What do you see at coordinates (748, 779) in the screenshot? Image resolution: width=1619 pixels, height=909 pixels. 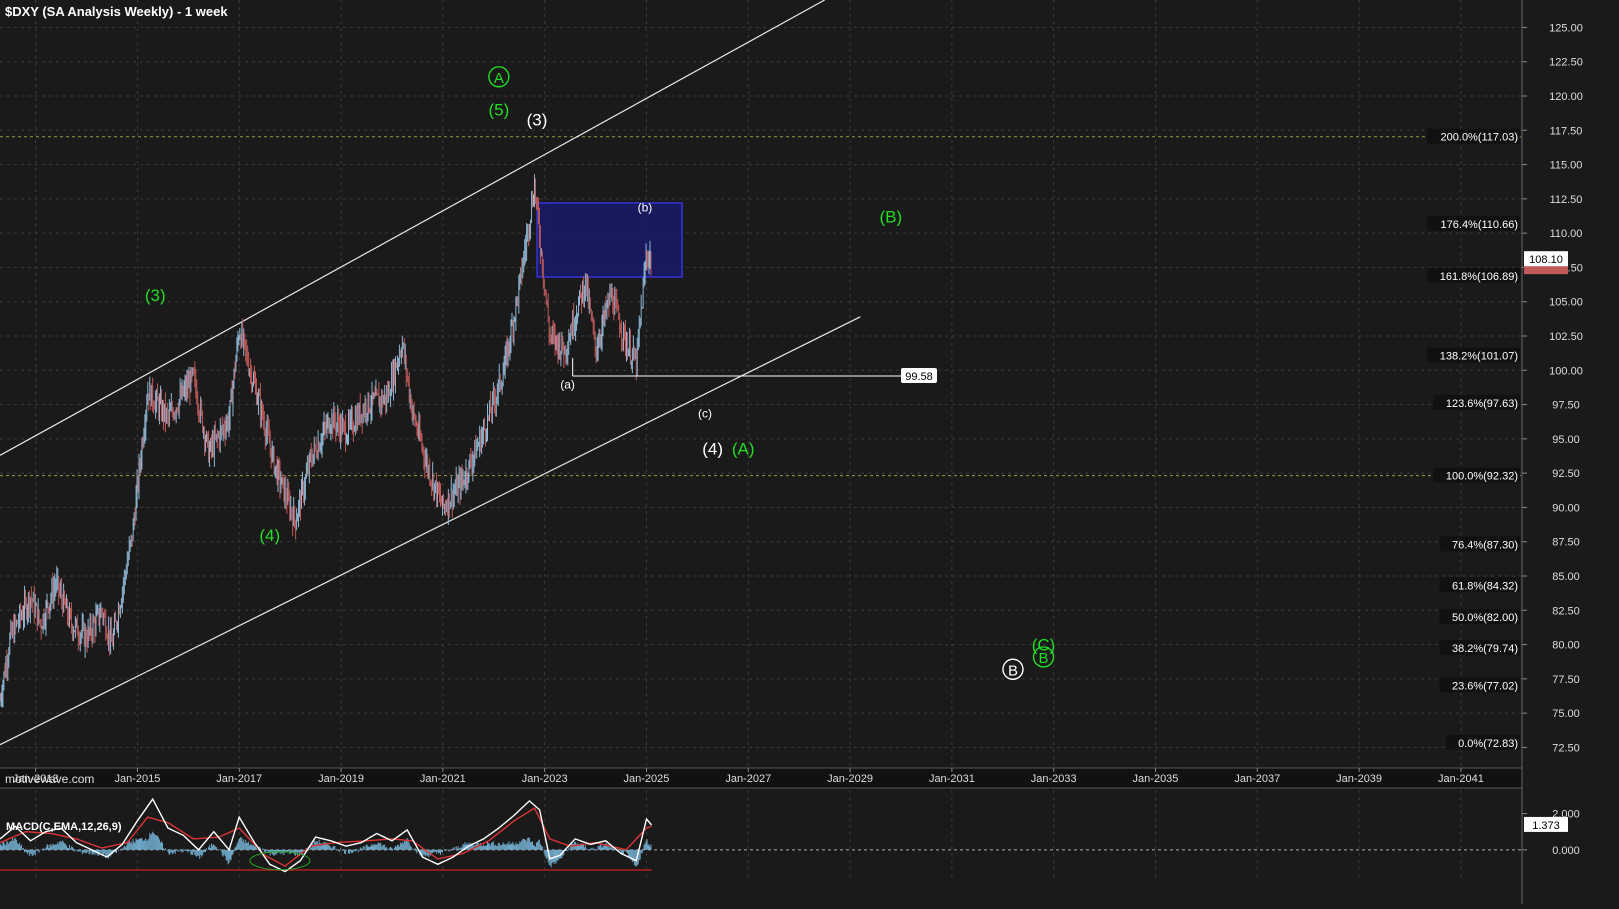 I see `date-tick-label: Jan-2027` at bounding box center [748, 779].